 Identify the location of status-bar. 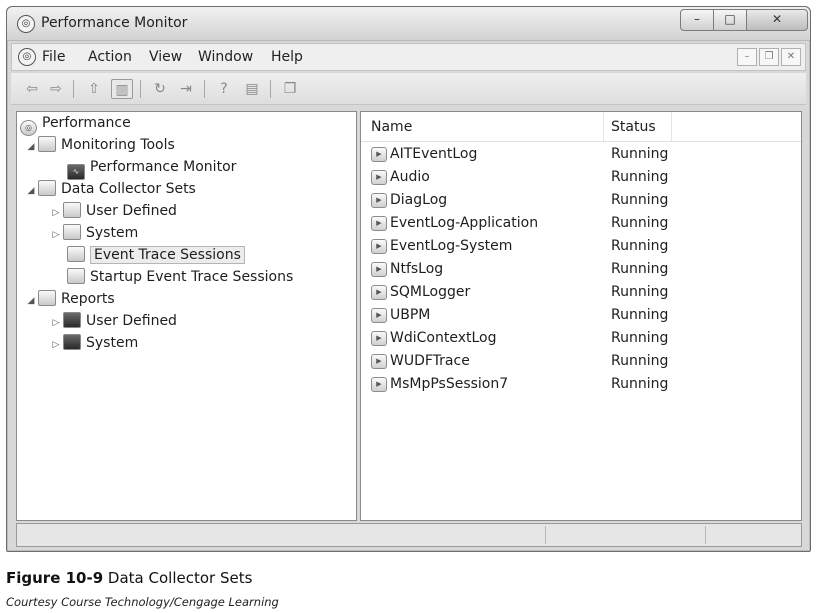
(409, 535).